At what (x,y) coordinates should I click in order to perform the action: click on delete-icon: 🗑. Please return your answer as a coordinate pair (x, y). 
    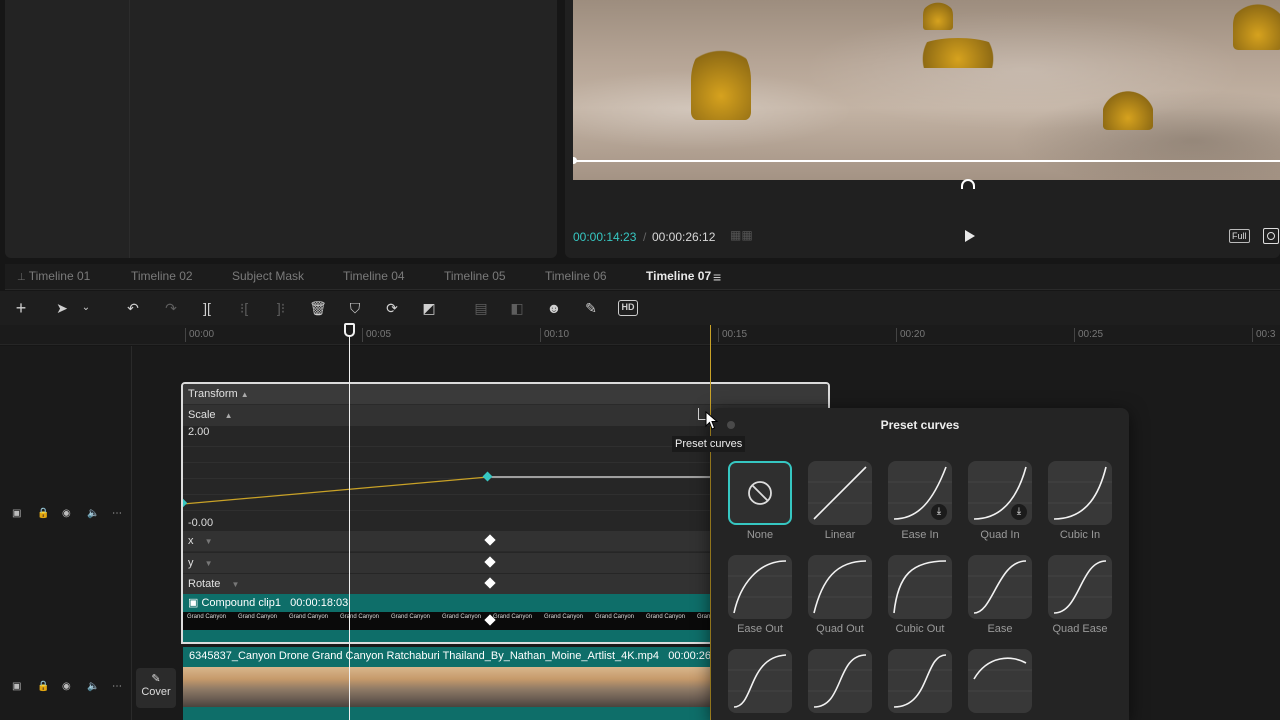
    Looking at the image, I should click on (318, 308).